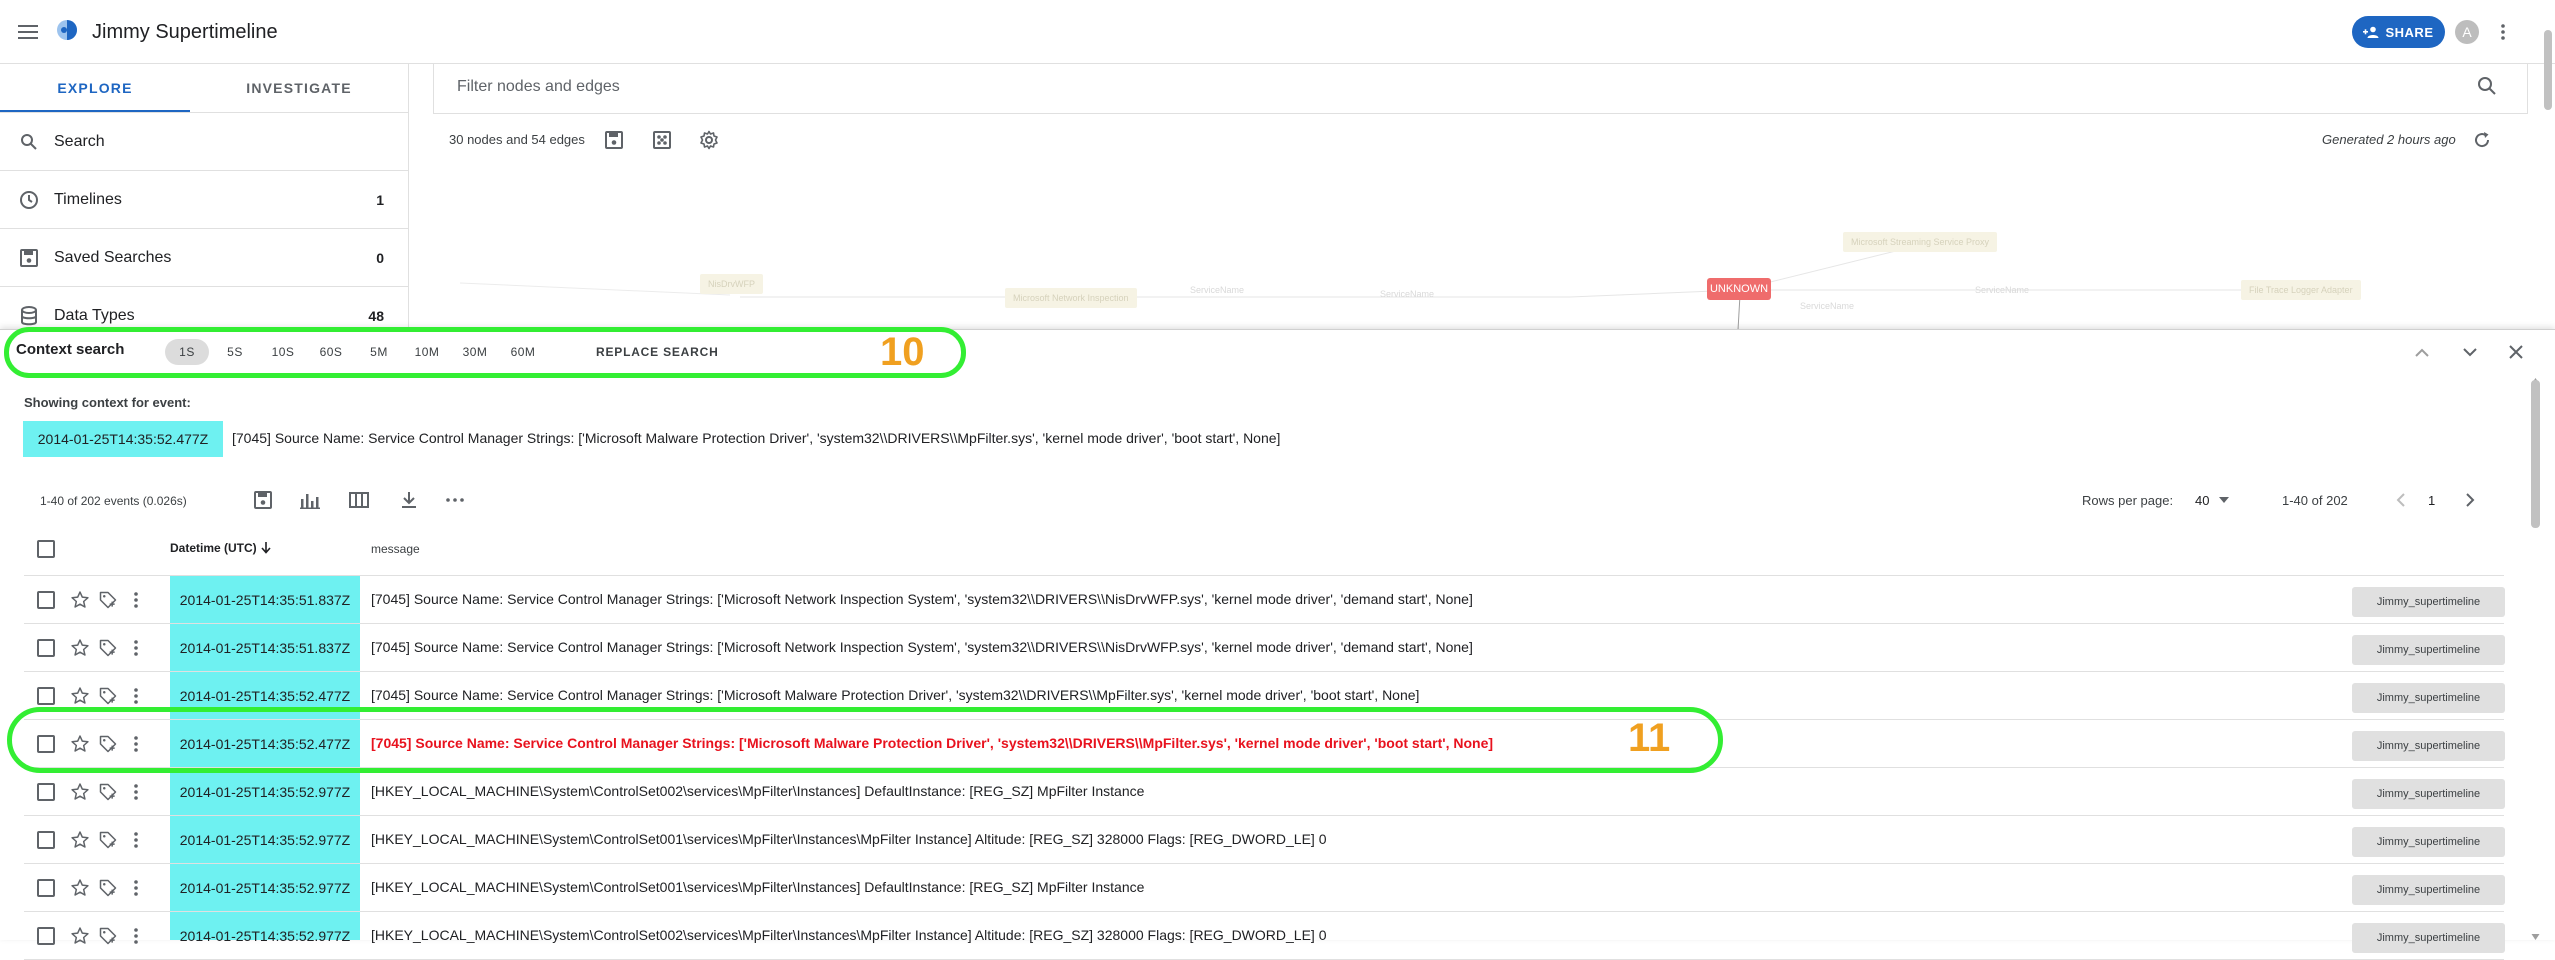 This screenshot has height=960, width=2555. What do you see at coordinates (2548, 70) in the screenshot?
I see `page-scrollbar` at bounding box center [2548, 70].